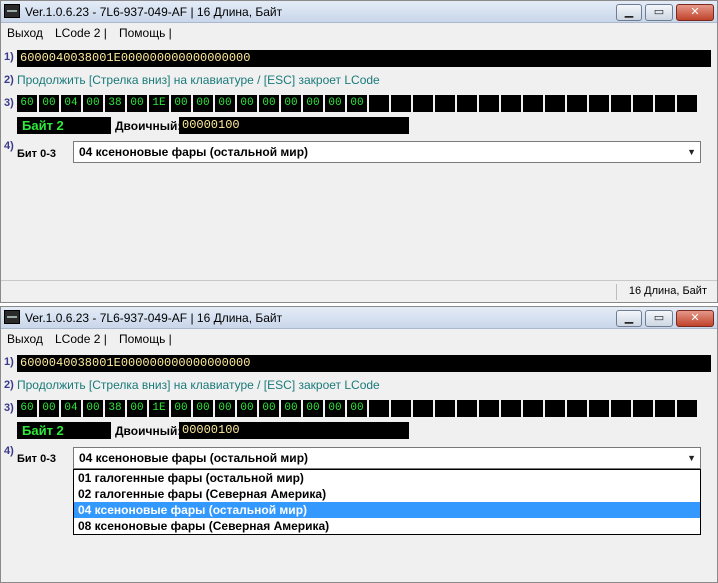  Describe the element at coordinates (37, 459) in the screenshot. I see `bit-label: Бит 0-3` at that location.